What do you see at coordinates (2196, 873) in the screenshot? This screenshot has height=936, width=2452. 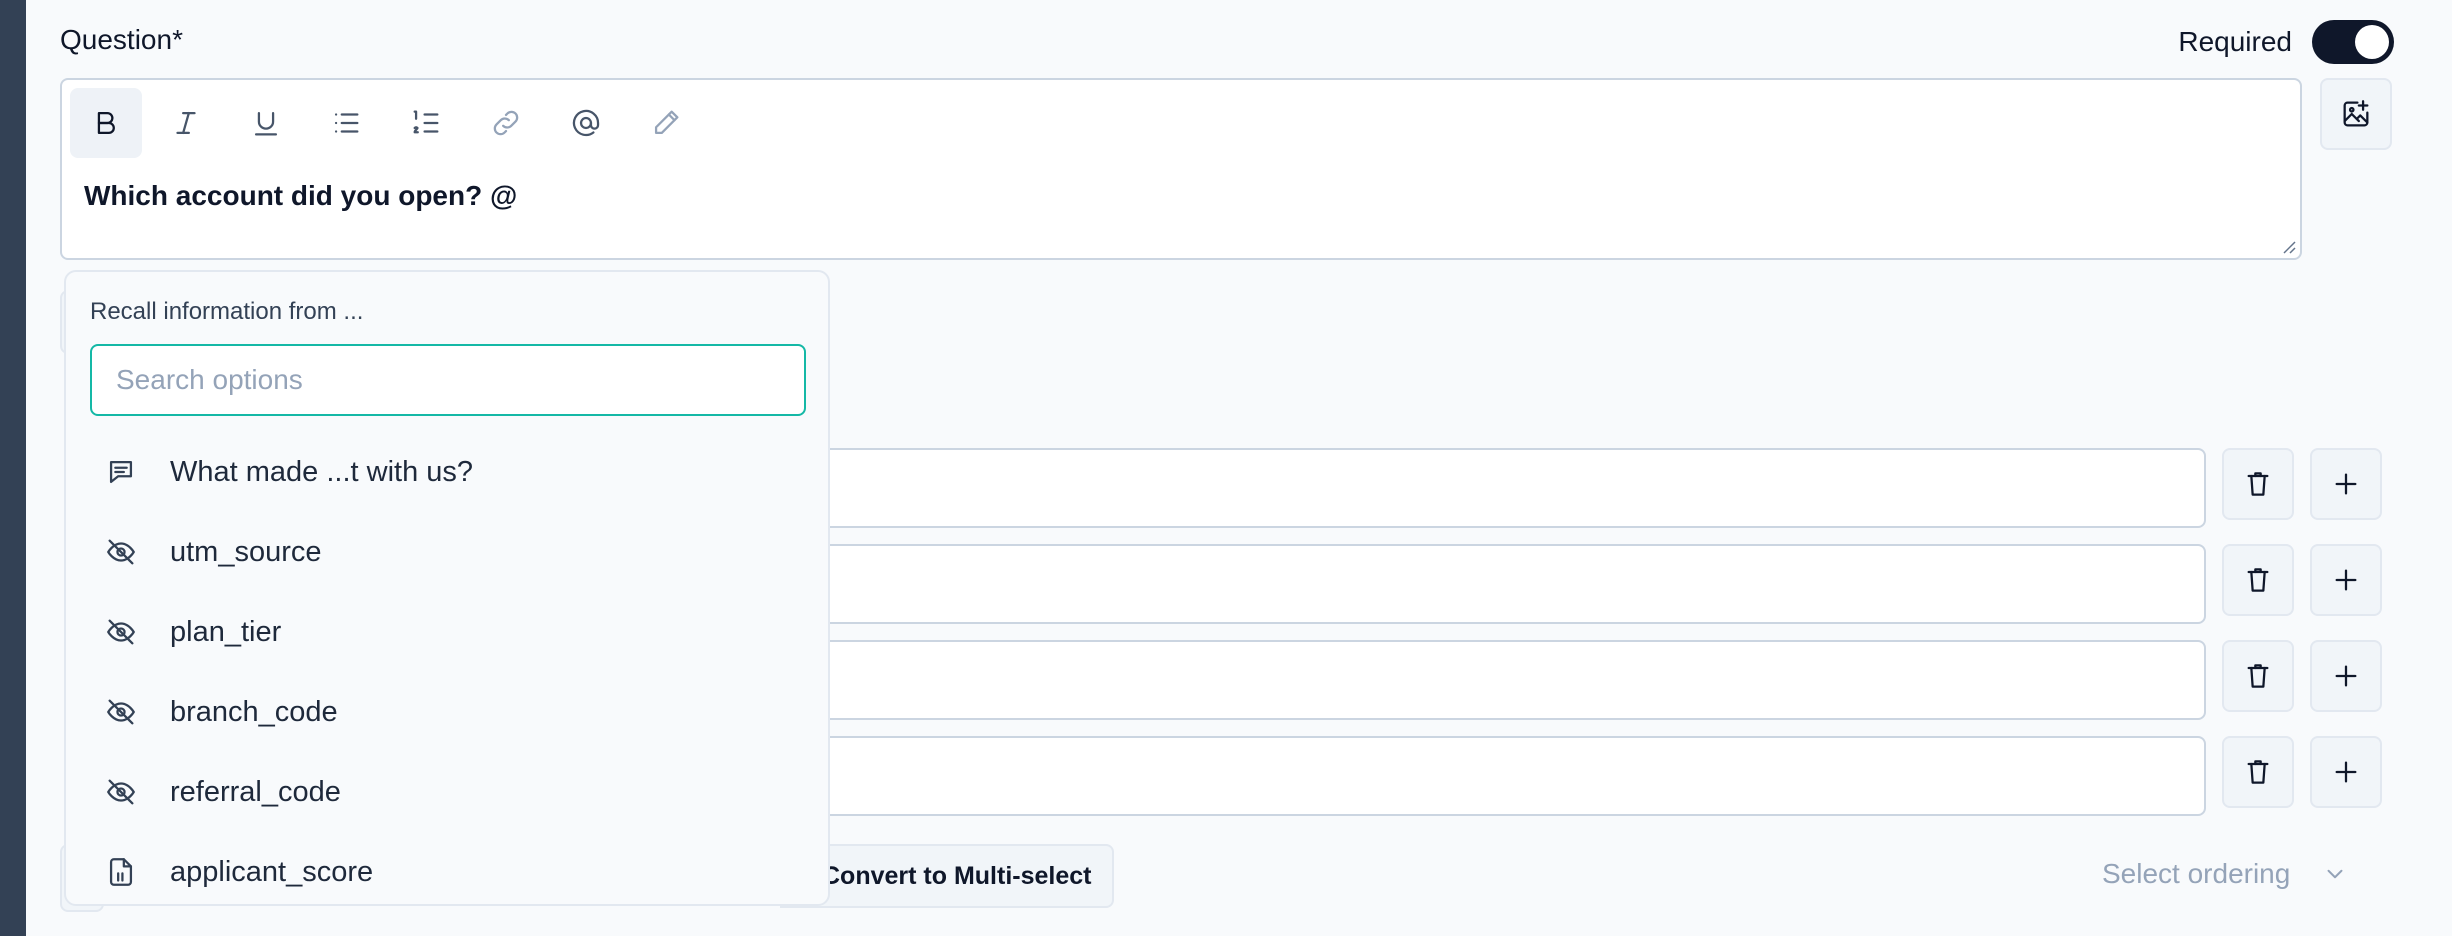 I see `ordering-placeholder: Select ordering` at bounding box center [2196, 873].